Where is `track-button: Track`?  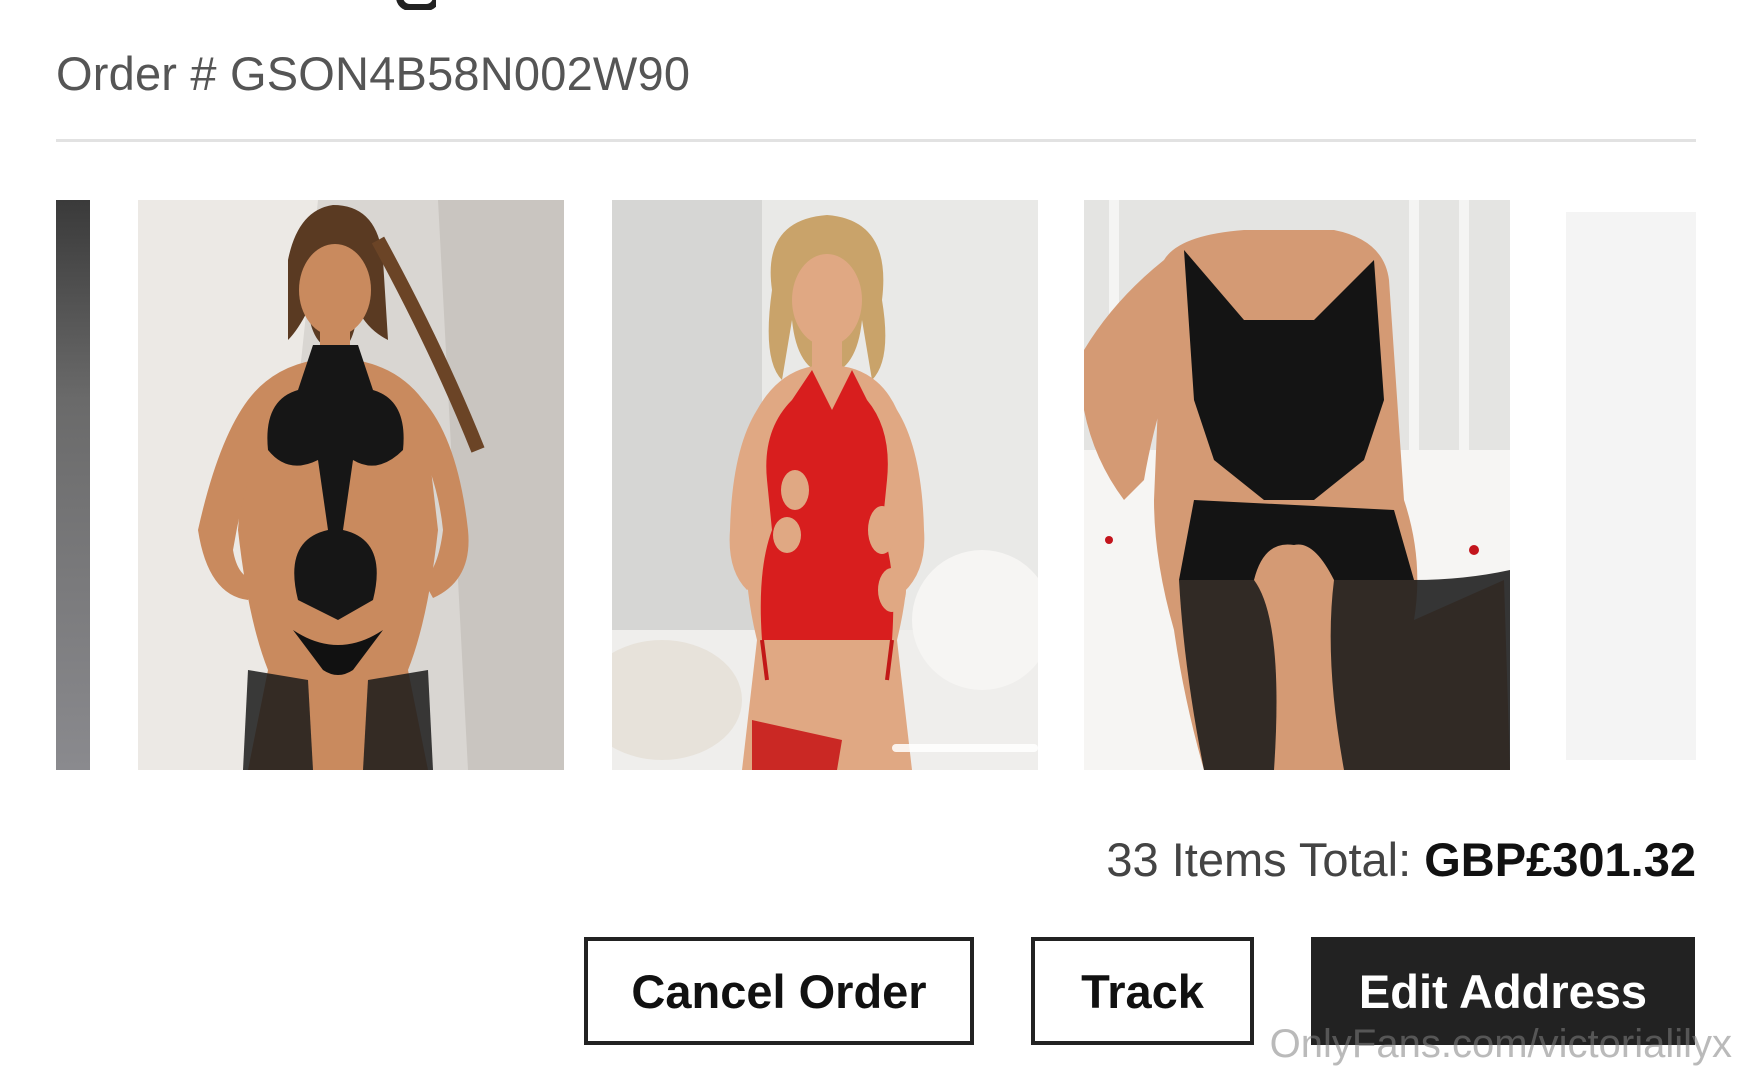
track-button: Track is located at coordinates (1142, 991).